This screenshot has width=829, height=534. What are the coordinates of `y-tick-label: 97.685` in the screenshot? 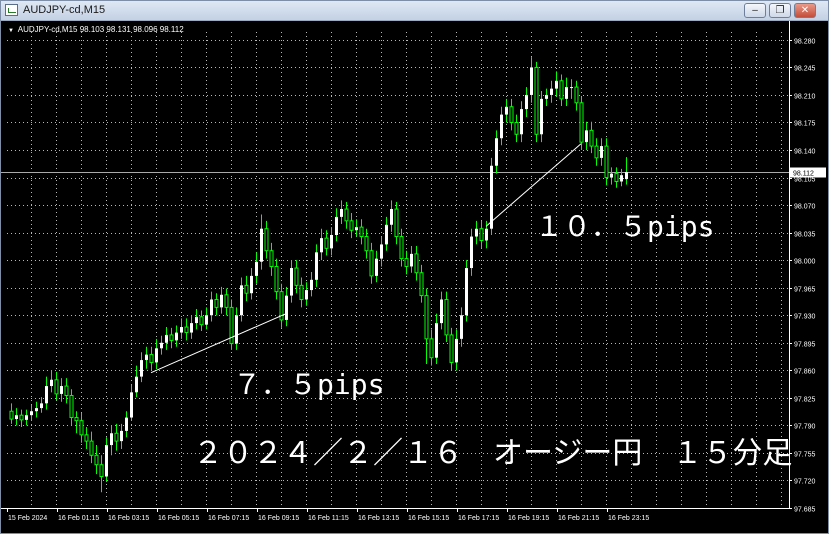 It's located at (805, 510).